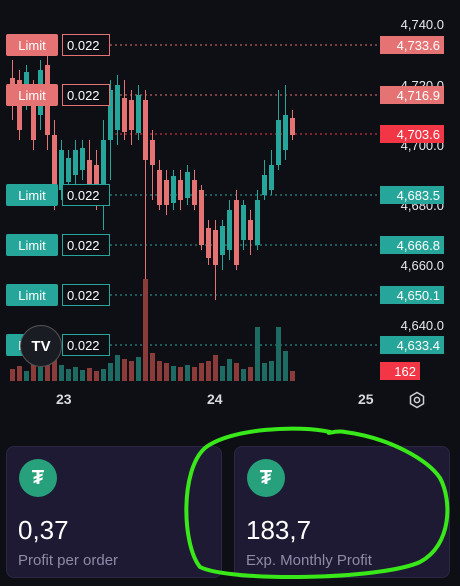 This screenshot has width=460, height=586. Describe the element at coordinates (412, 134) in the screenshot. I see `current-price-tag: 4,703.6` at that location.